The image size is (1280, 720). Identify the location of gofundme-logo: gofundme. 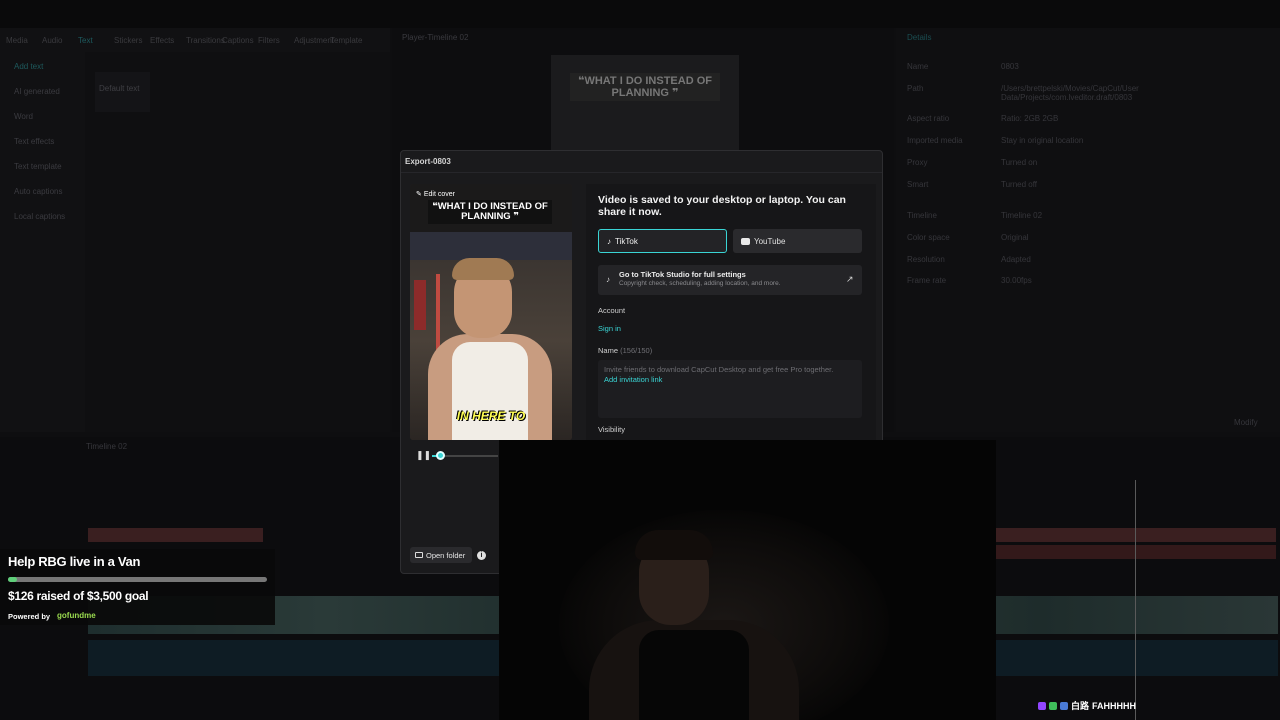
(76, 615).